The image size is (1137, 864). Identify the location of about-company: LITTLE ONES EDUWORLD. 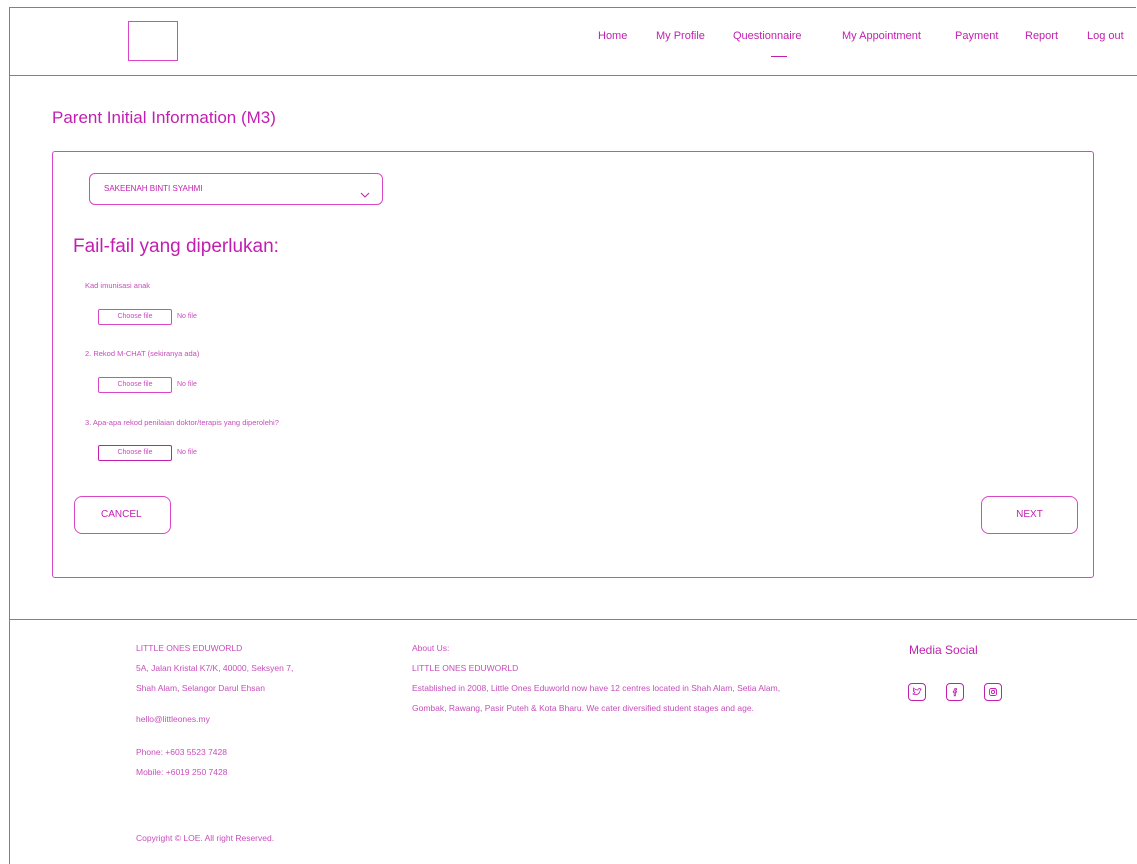
(465, 668).